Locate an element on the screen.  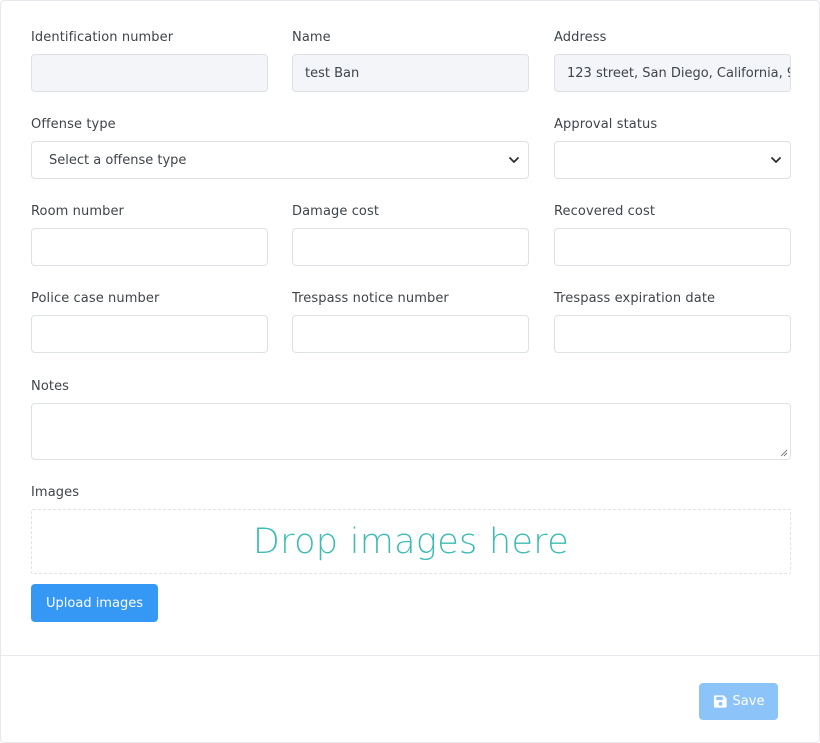
dropzone-text: Drop images here is located at coordinates (411, 541).